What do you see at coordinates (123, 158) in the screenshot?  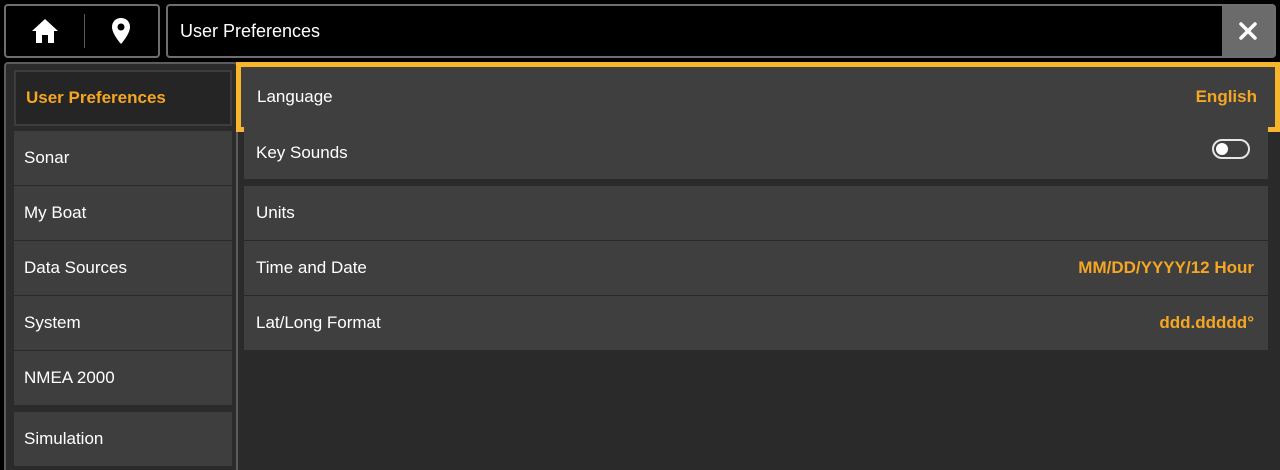 I see `sidebar-item-sonar: Sonar` at bounding box center [123, 158].